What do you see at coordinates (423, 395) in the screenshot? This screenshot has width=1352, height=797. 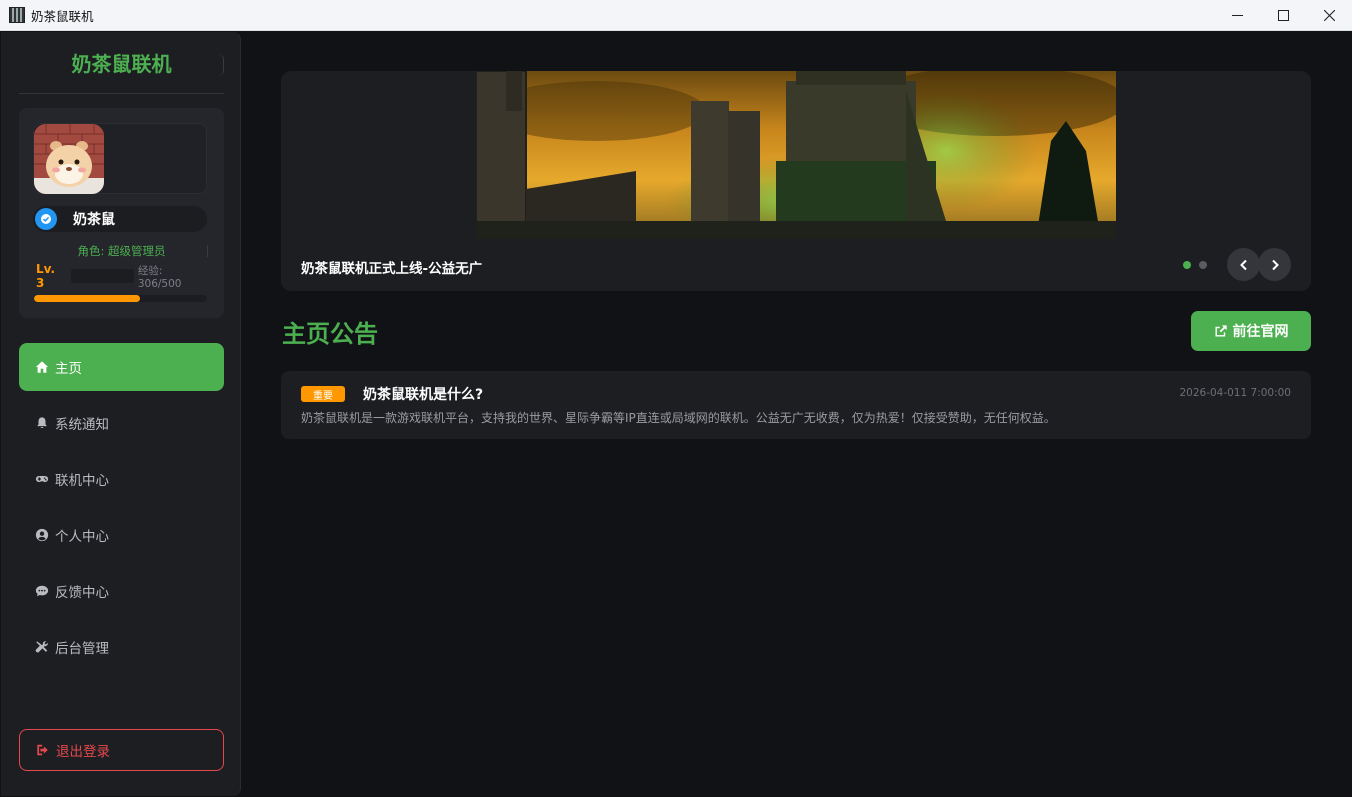 I see `notice-title: 奶茶鼠联机是什么?` at bounding box center [423, 395].